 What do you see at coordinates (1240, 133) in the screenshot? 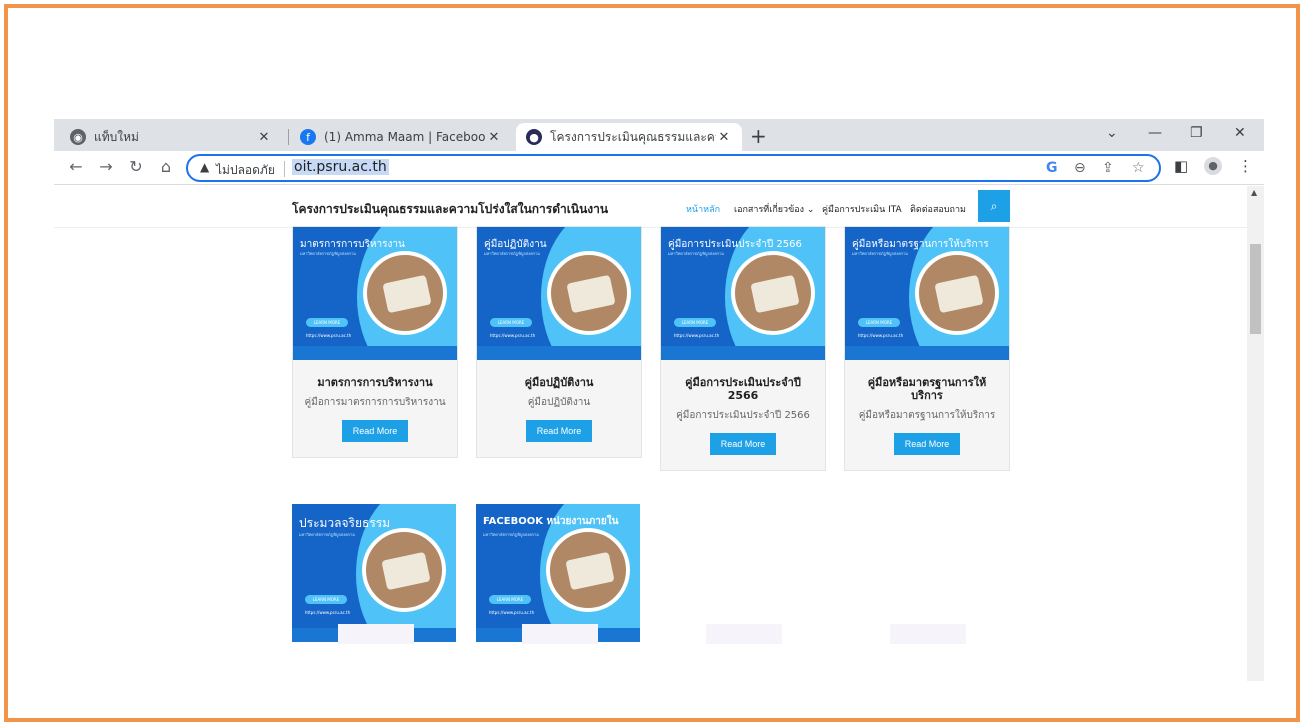
I see `window-close-icon: ✕` at bounding box center [1240, 133].